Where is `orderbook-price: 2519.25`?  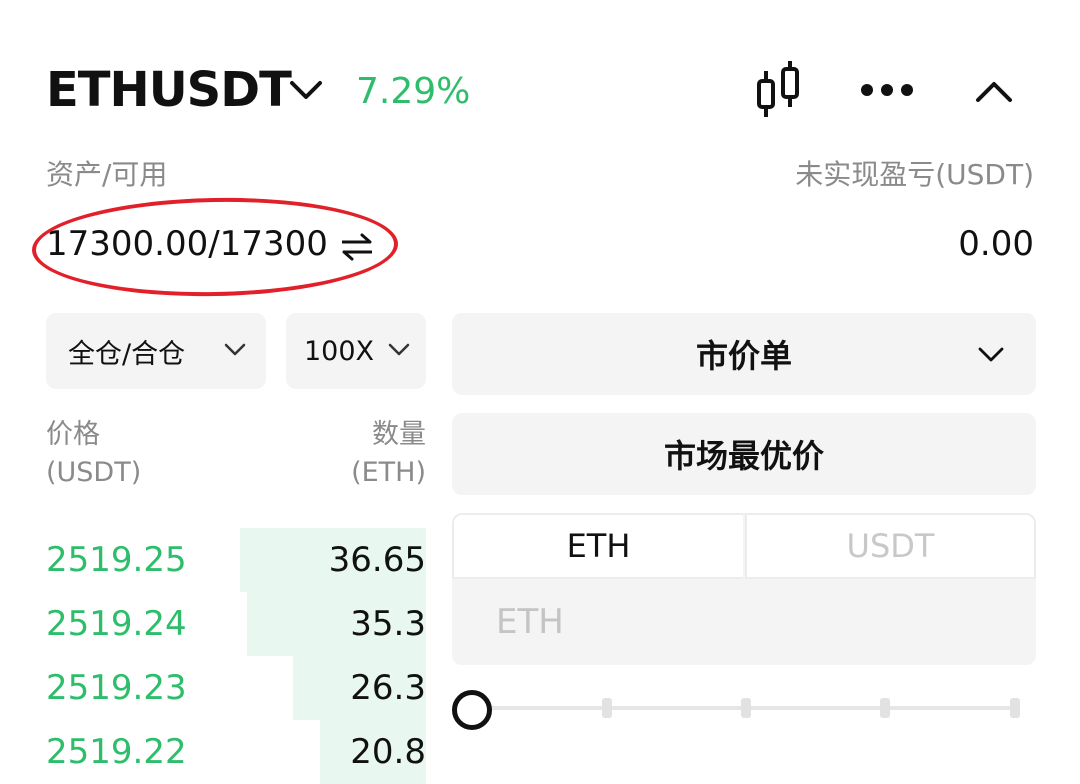
orderbook-price: 2519.25 is located at coordinates (116, 560).